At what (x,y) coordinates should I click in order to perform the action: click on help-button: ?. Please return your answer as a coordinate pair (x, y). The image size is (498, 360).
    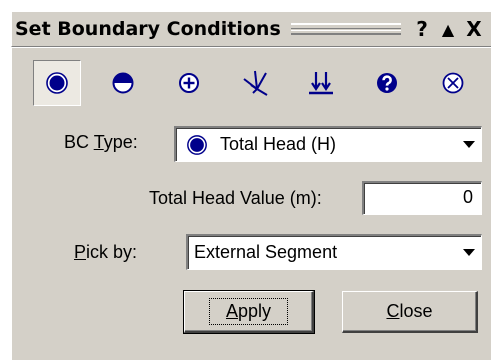
    Looking at the image, I should click on (422, 29).